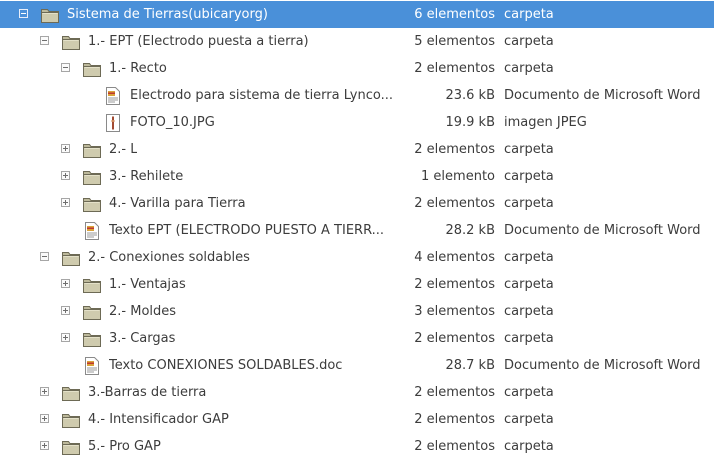 Image resolution: width=714 pixels, height=461 pixels. What do you see at coordinates (357, 392) in the screenshot?
I see `tree-row: 3.-Barras de tierra 2 elementos carpeta` at bounding box center [357, 392].